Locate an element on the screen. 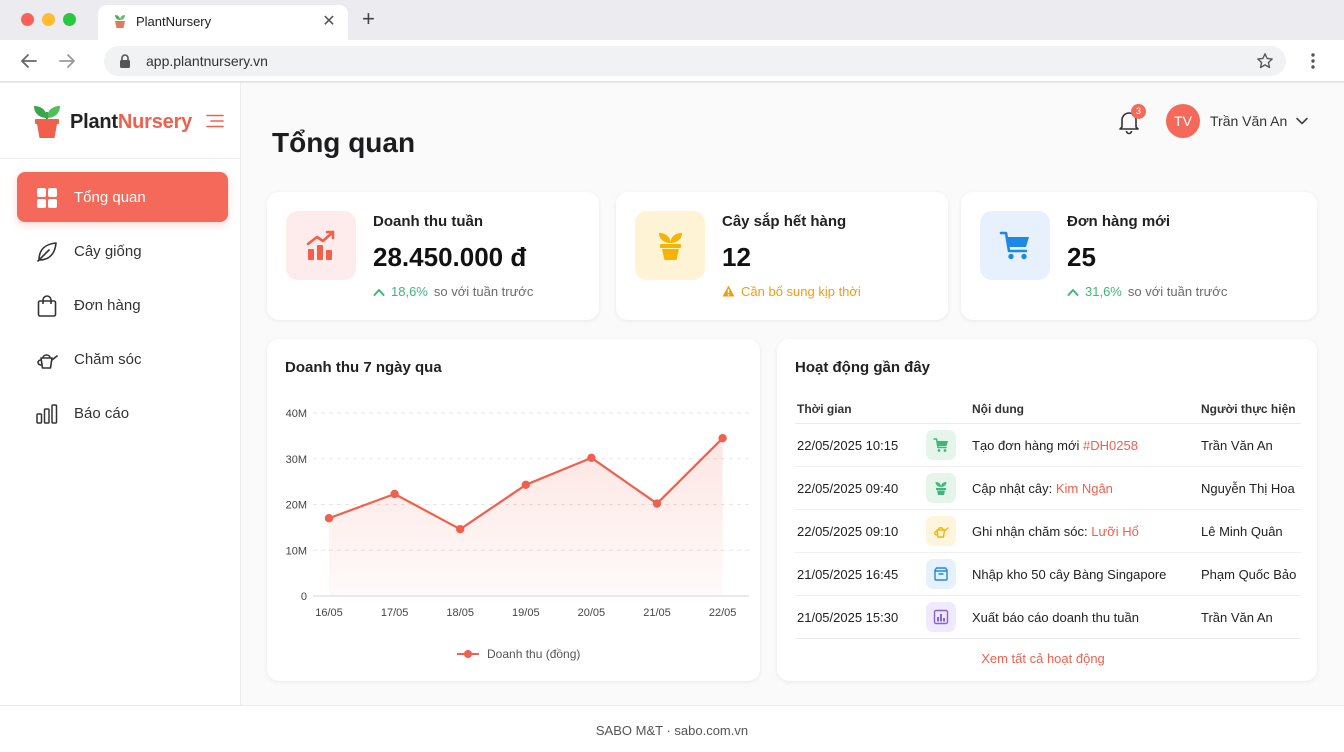  user-name: Trần Văn An is located at coordinates (1248, 121).